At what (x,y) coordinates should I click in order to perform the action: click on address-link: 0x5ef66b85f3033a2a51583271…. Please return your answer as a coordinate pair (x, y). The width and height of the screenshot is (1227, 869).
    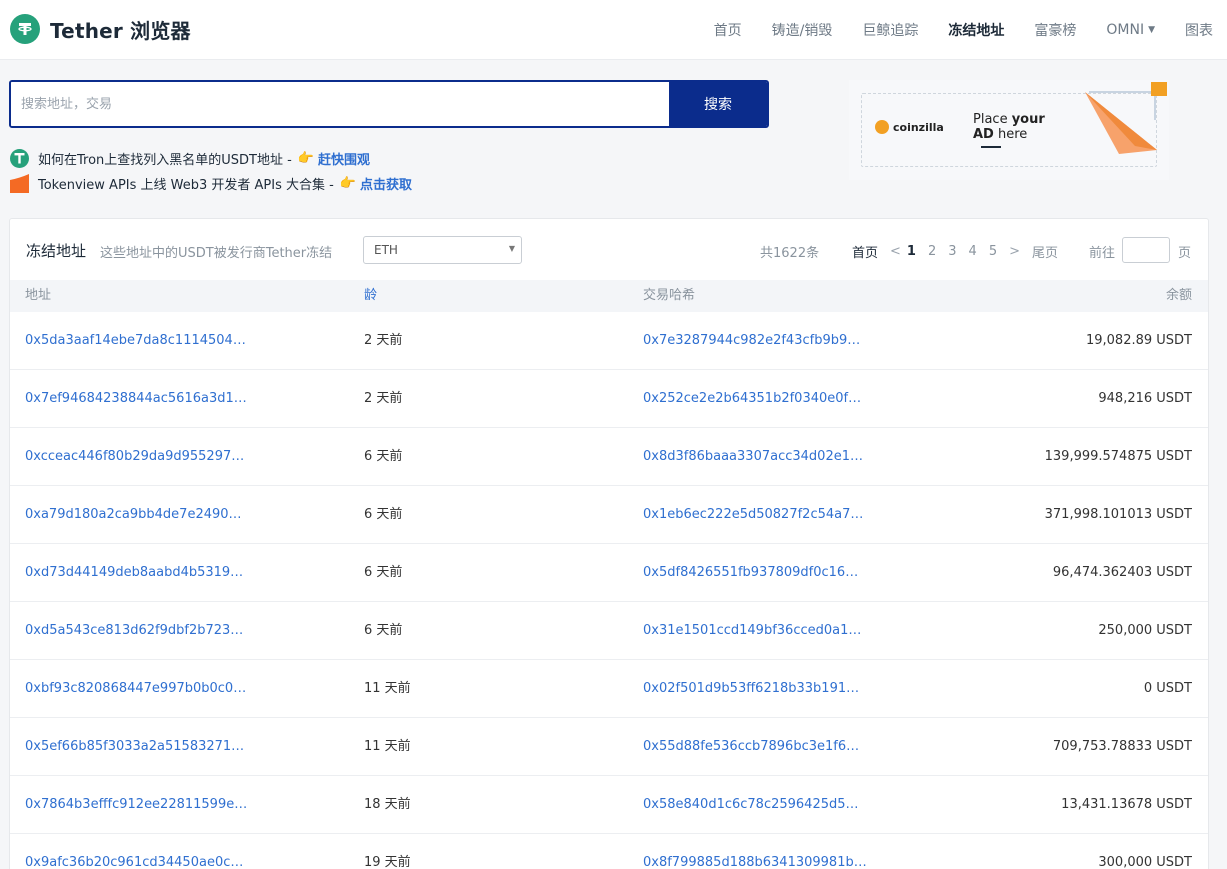
    Looking at the image, I should click on (134, 747).